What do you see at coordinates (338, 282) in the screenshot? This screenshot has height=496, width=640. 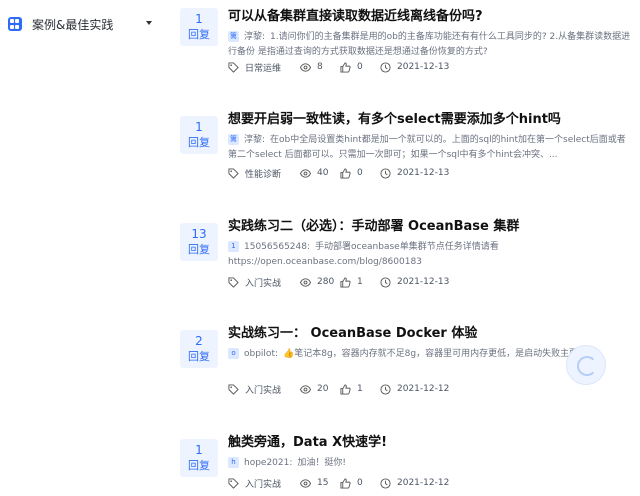 I see `topic-meta: 入门实战 280 1 2021-12-13` at bounding box center [338, 282].